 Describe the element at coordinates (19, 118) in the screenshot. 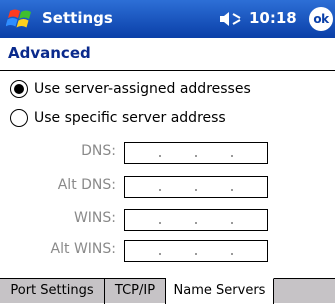

I see `radio-button` at that location.